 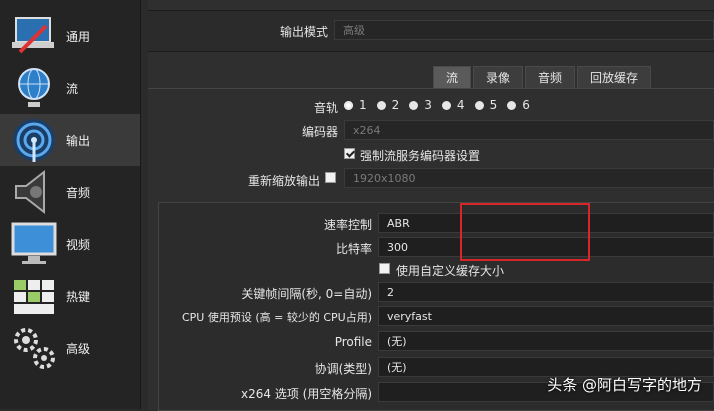 I want to click on sidebar-item-label: 输出, so click(x=78, y=140).